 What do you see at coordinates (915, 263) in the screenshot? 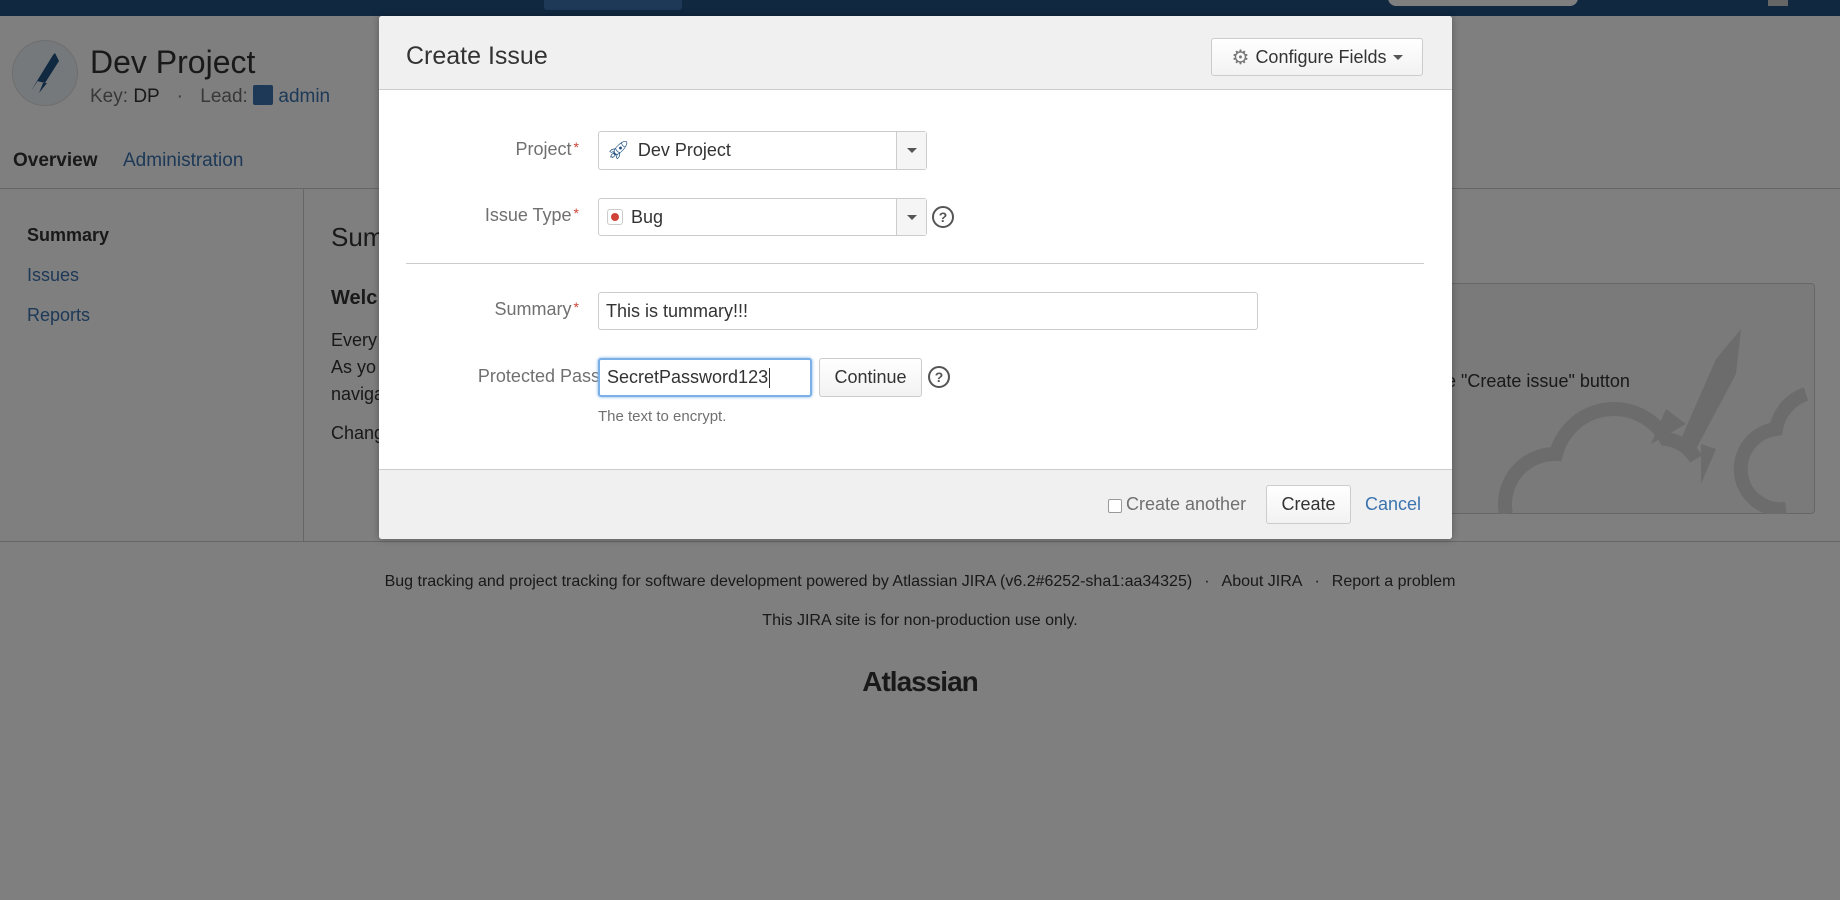
I see `form-separator` at bounding box center [915, 263].